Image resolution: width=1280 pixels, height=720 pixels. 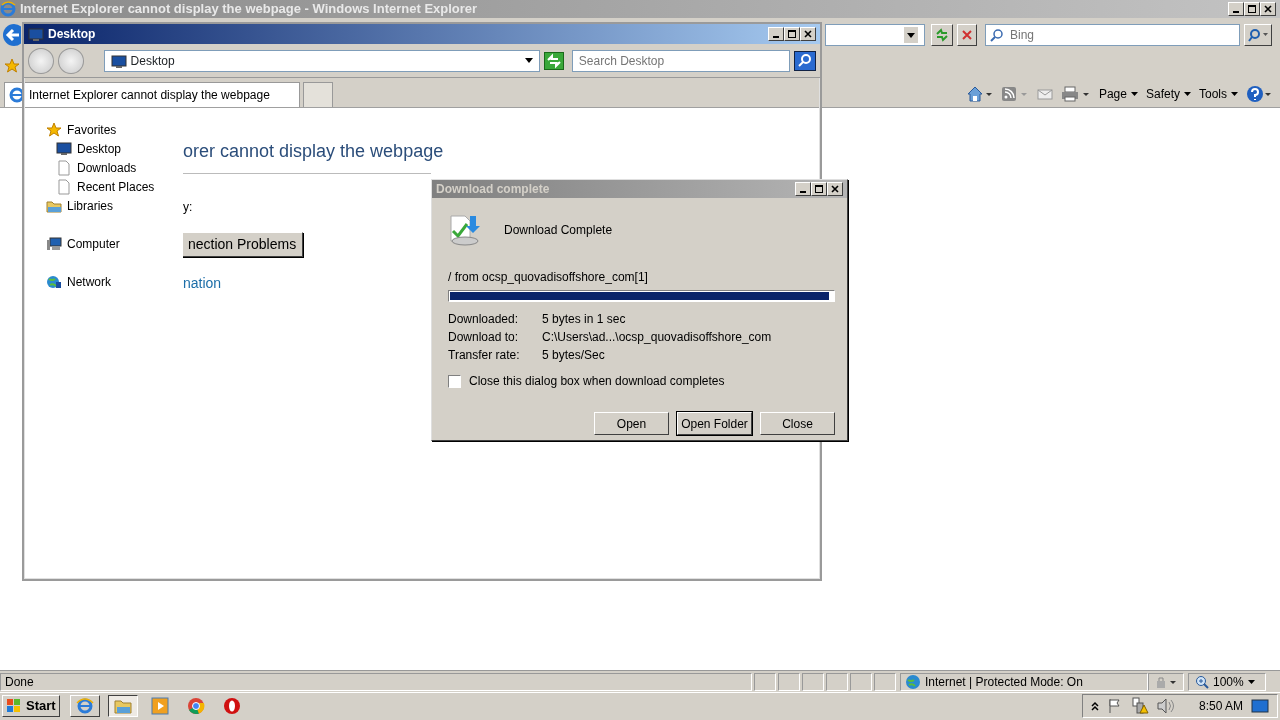 I want to click on search-field: Search Desktop, so click(x=680, y=60).